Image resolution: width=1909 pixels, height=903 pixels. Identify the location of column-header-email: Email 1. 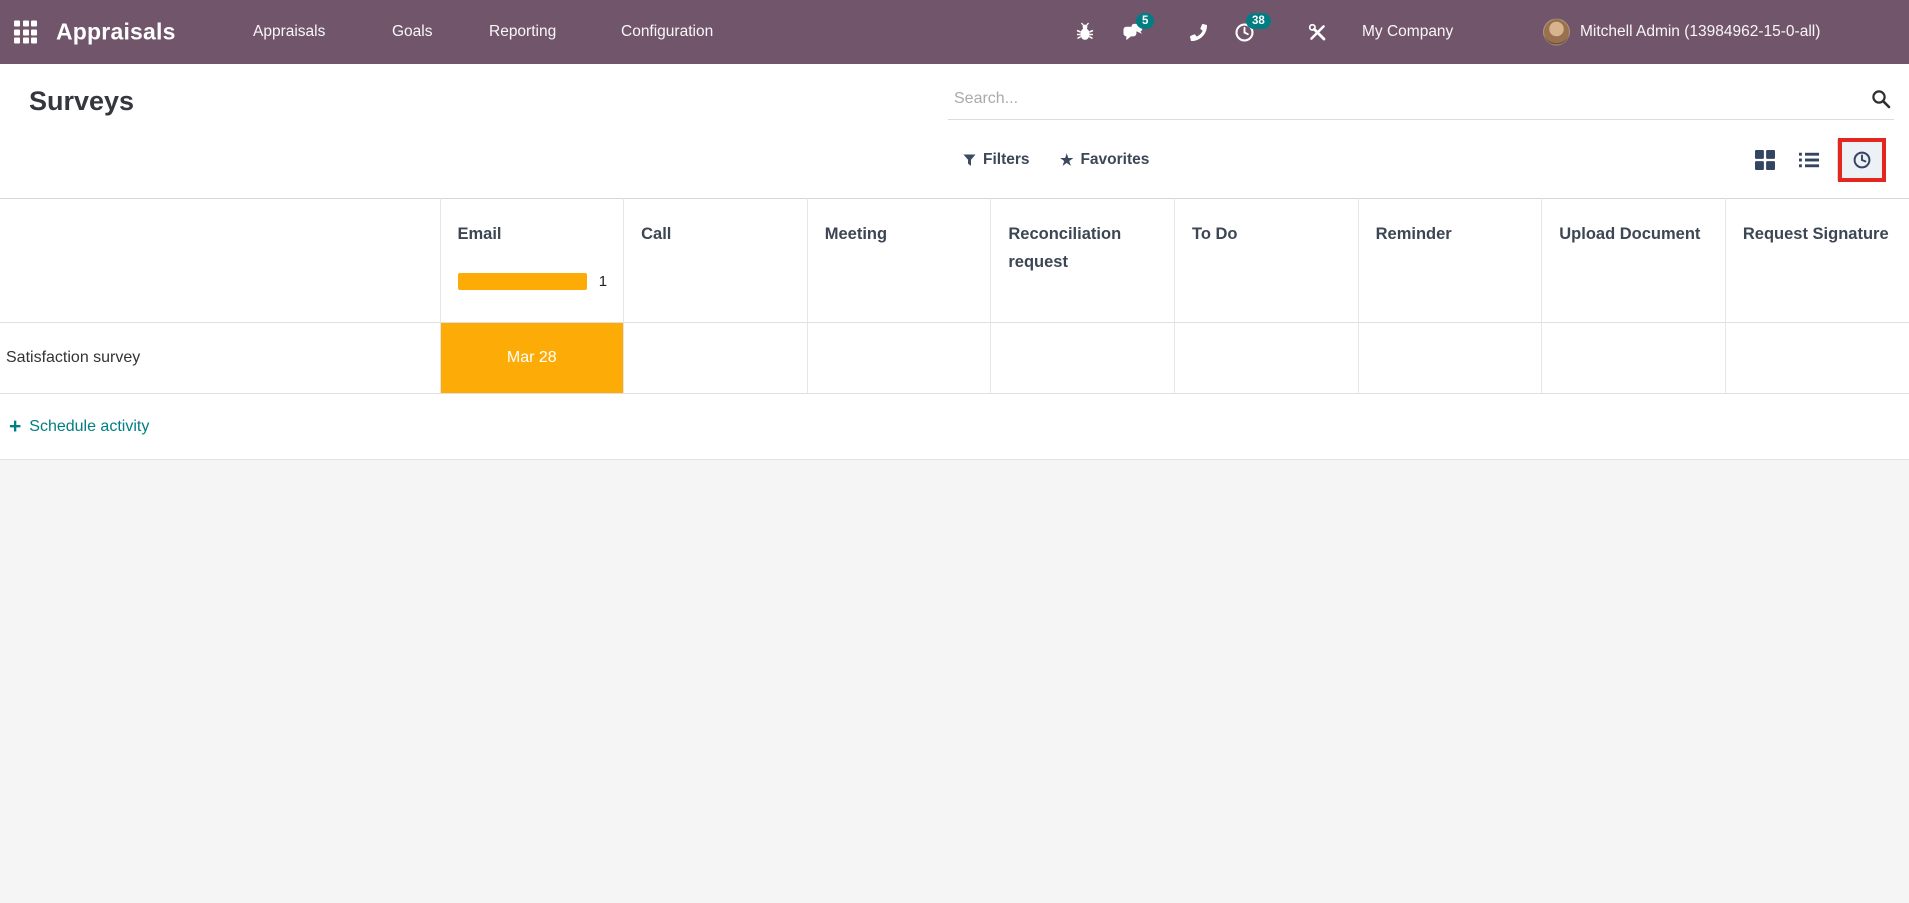
(531, 260).